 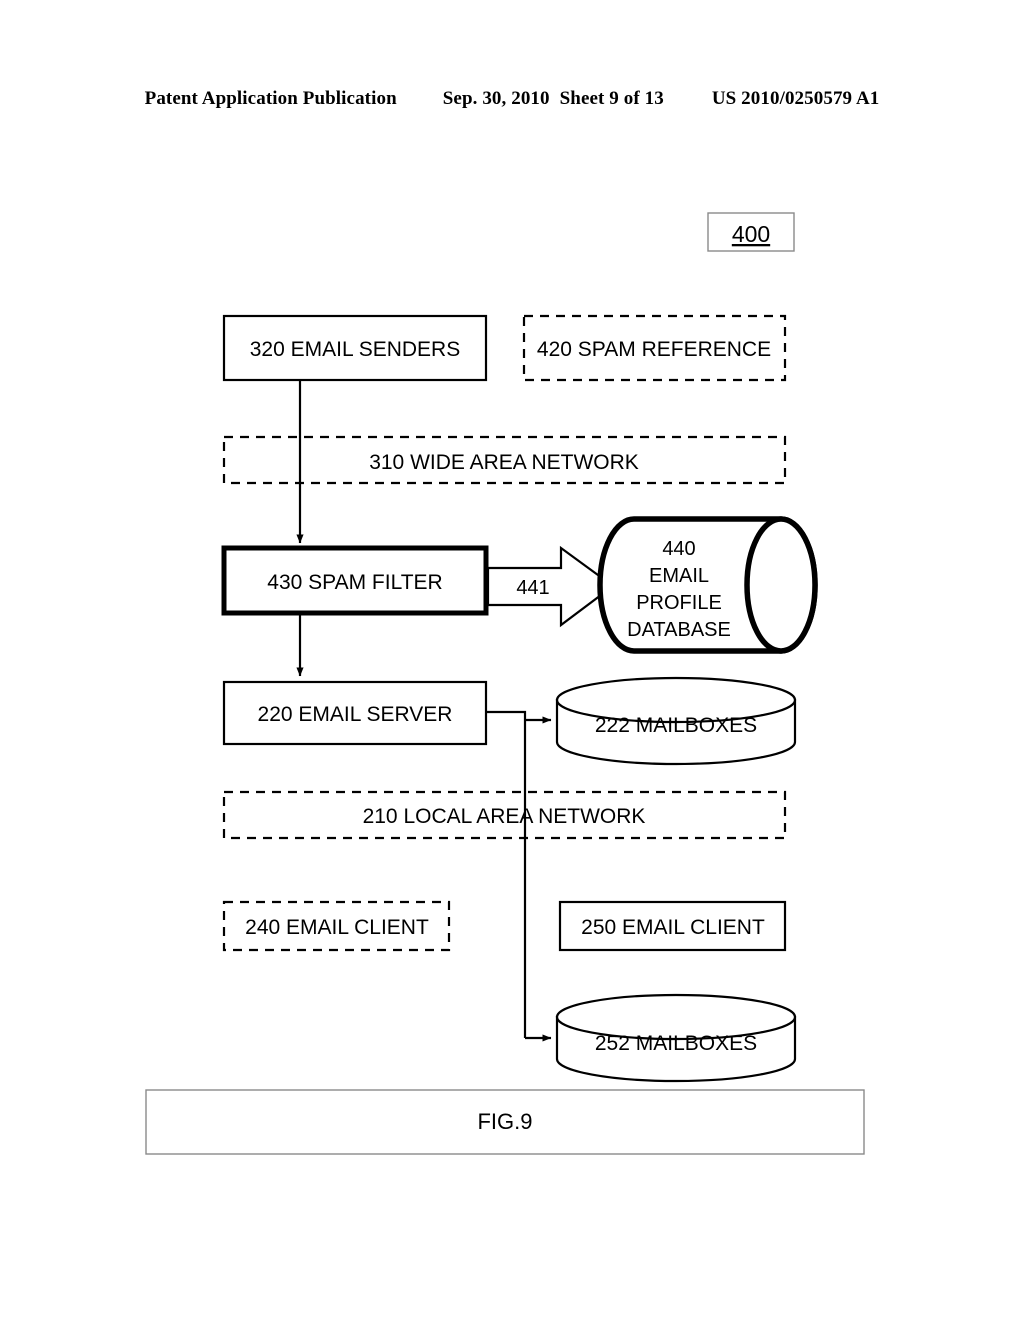 I want to click on figure-reference-400-label: 400, so click(x=751, y=234).